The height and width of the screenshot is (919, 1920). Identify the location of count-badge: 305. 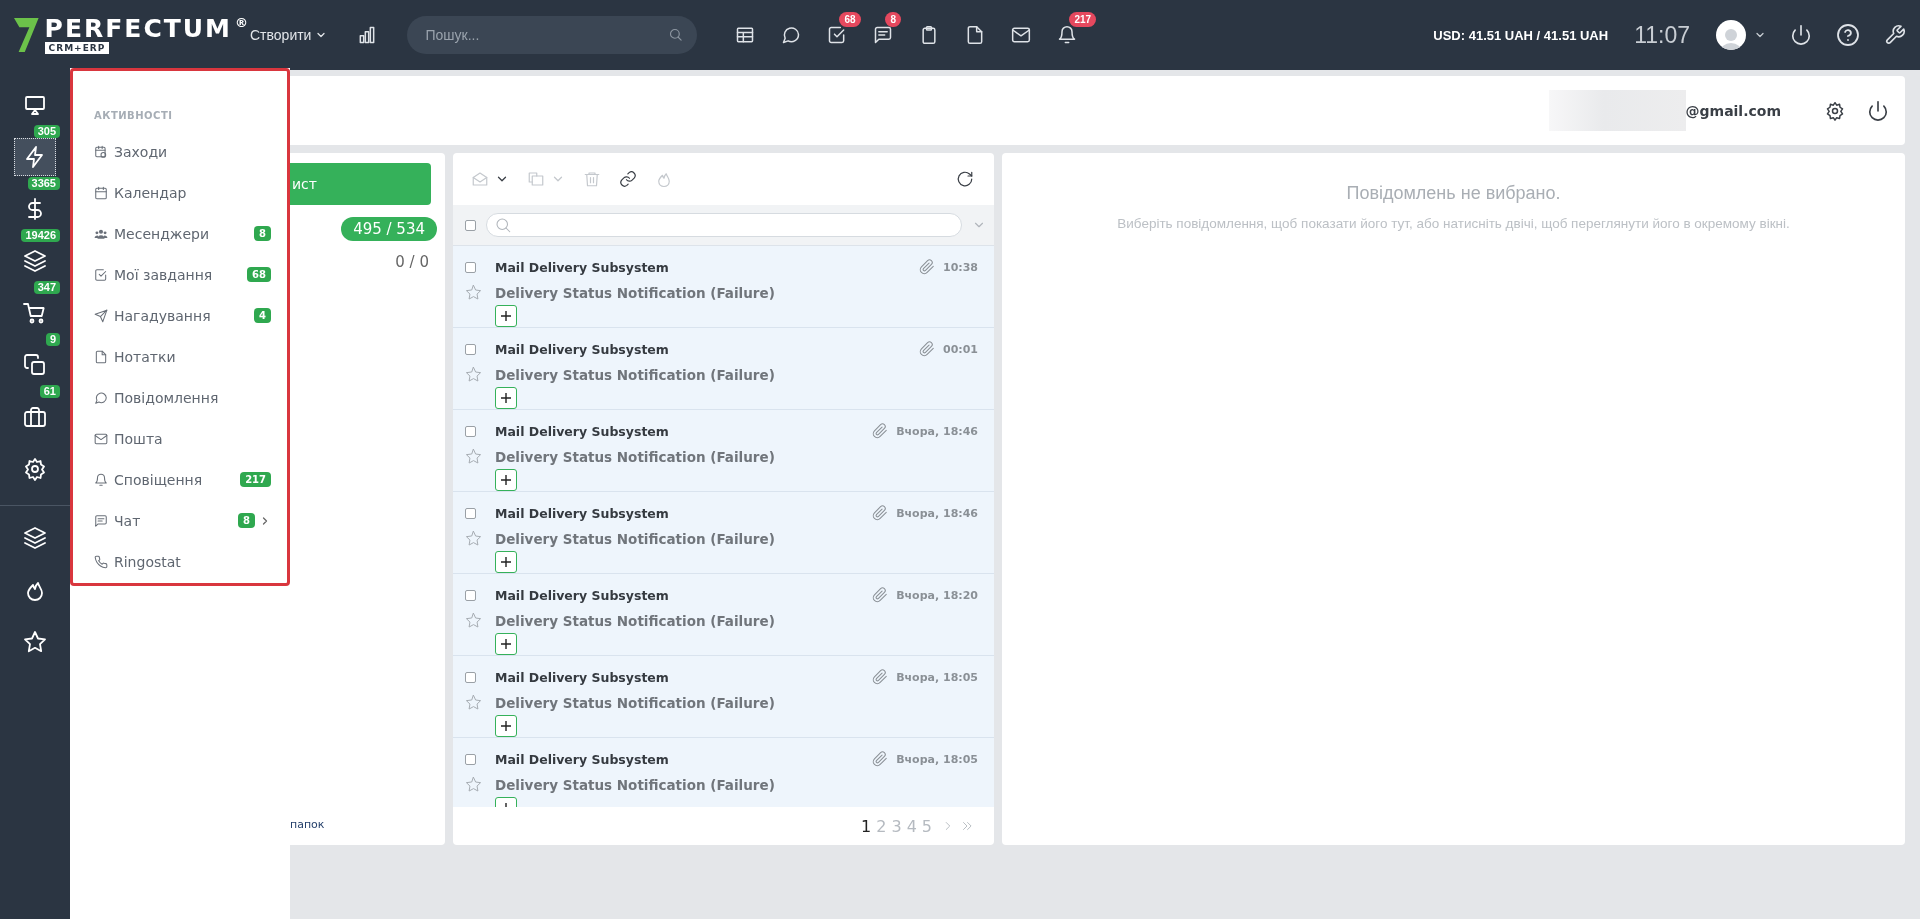
(46, 131).